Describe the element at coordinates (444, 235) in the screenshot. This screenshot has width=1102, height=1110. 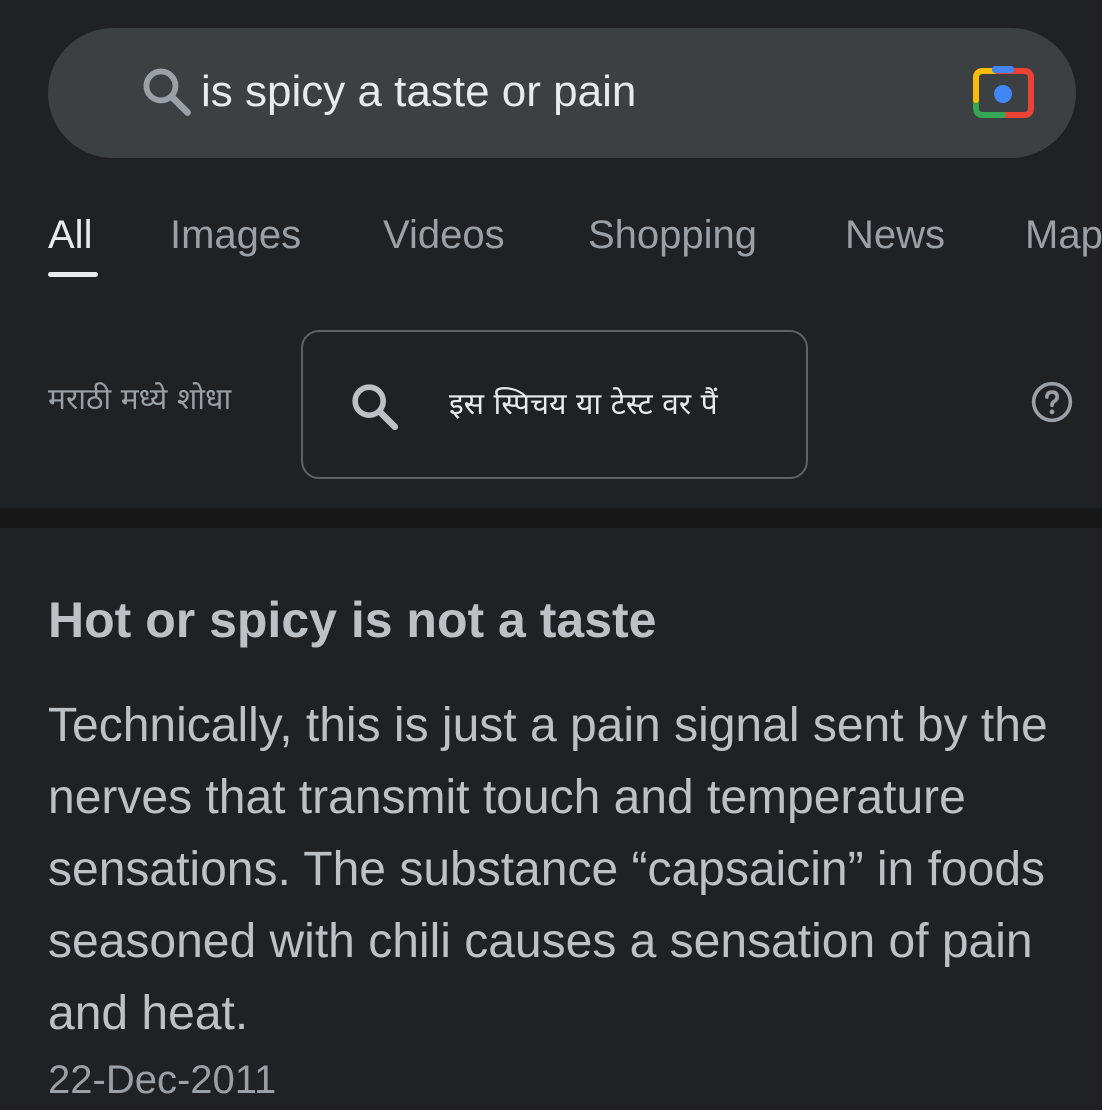
I see `tab-videos: Videos` at that location.